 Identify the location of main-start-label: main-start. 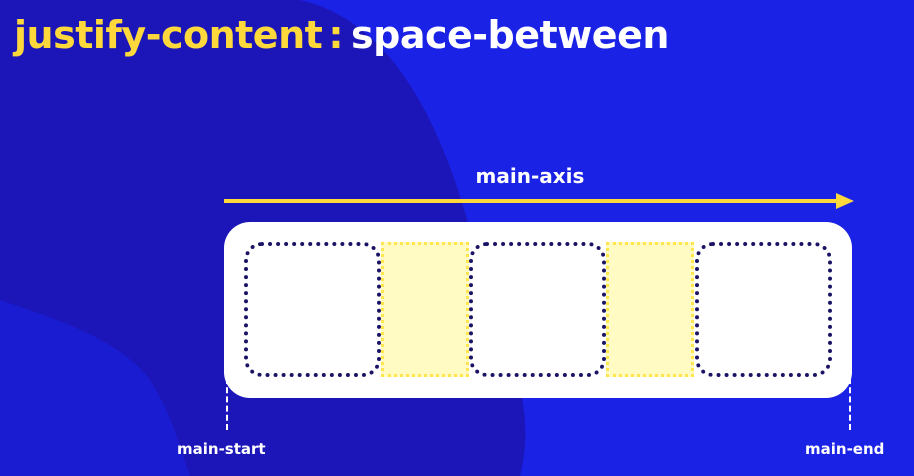
(221, 449).